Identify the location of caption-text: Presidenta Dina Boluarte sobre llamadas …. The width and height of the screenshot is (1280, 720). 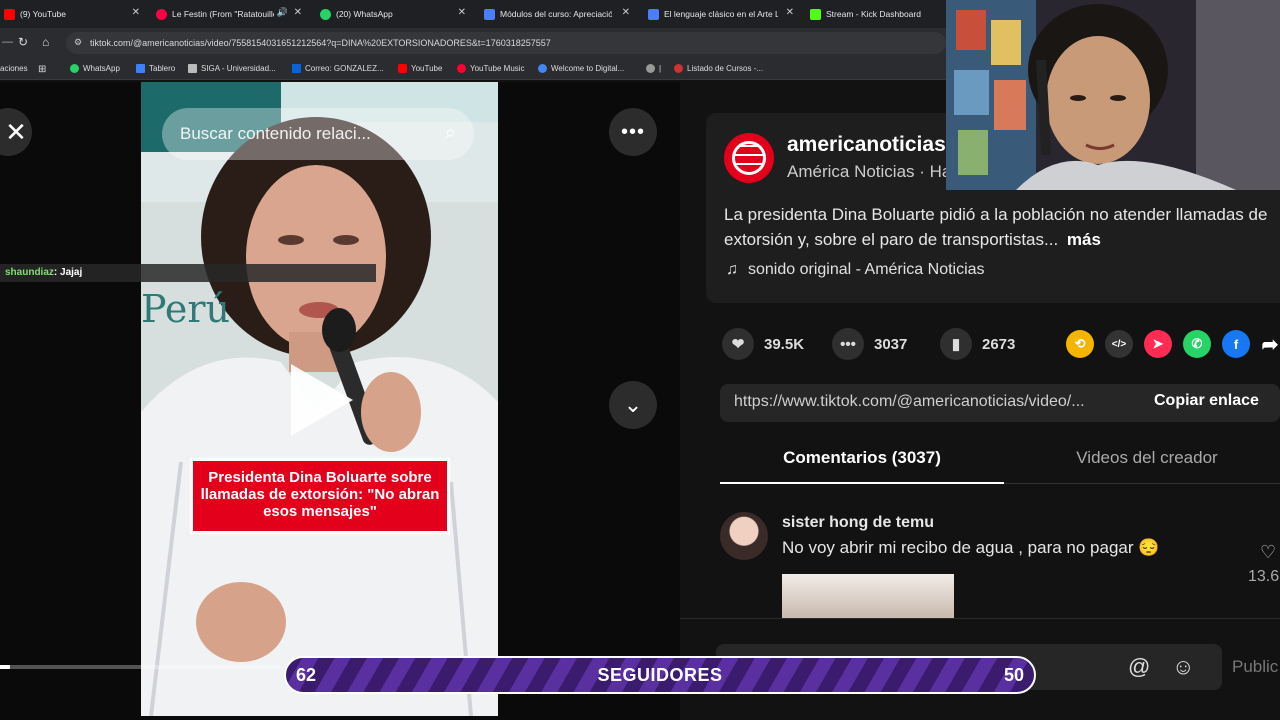
(320, 494).